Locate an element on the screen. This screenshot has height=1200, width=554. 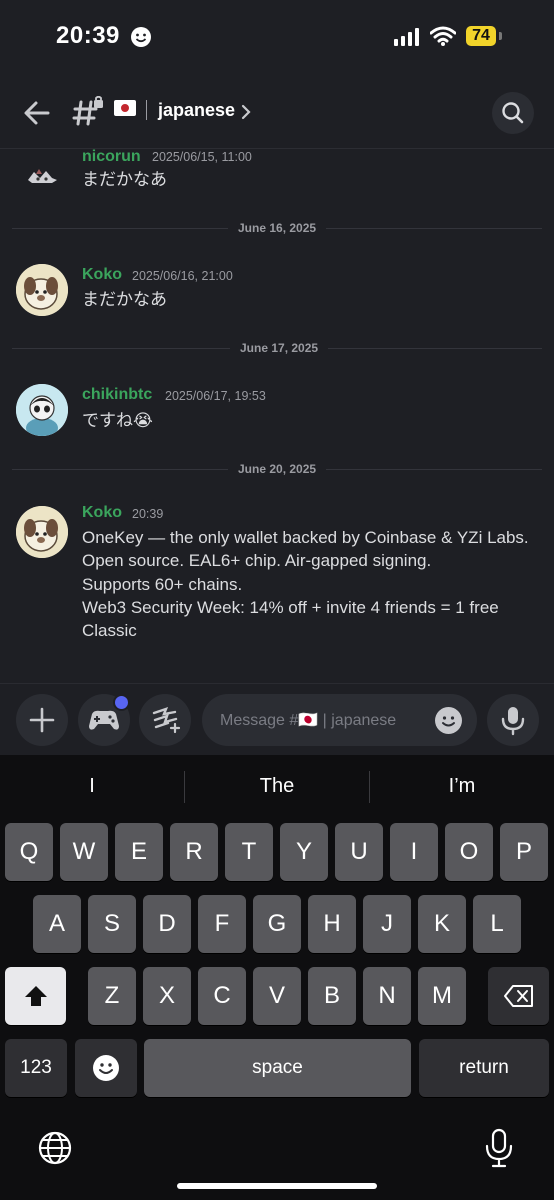
battery-indicator: 74 is located at coordinates (481, 36).